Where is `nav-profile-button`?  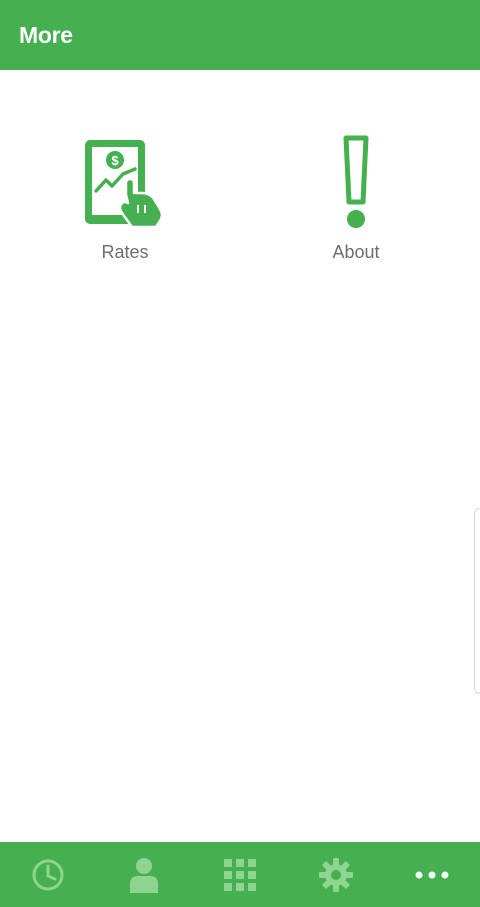
nav-profile-button is located at coordinates (144, 874).